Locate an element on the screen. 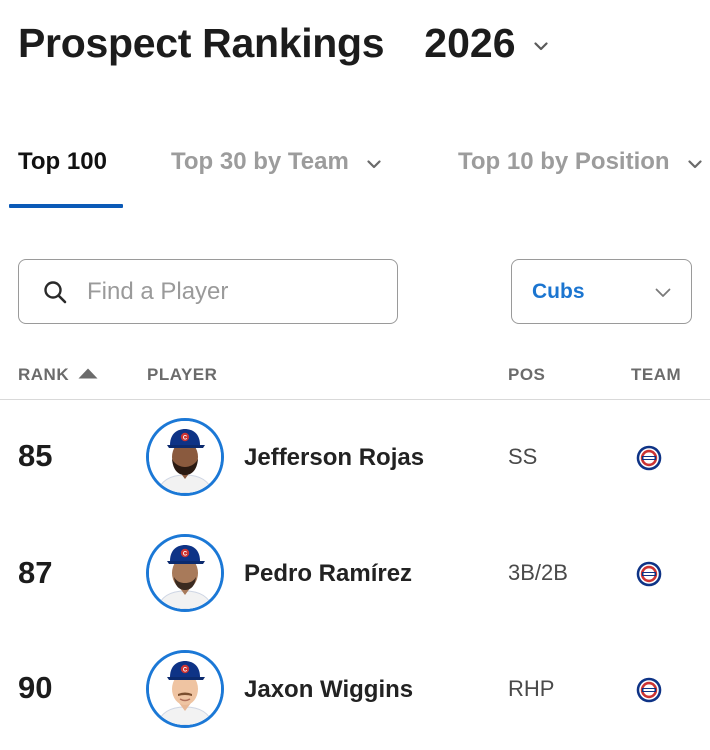  year-dropdown: 2026 is located at coordinates (486, 43).